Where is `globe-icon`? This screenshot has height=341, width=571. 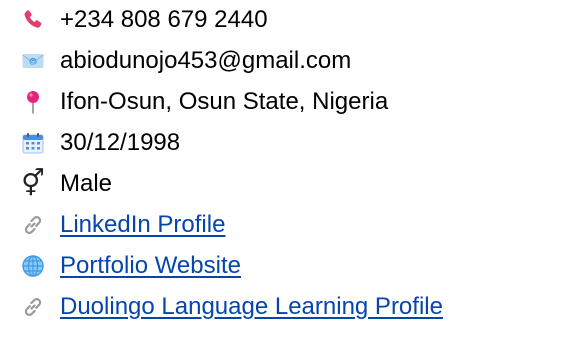
globe-icon is located at coordinates (33, 266).